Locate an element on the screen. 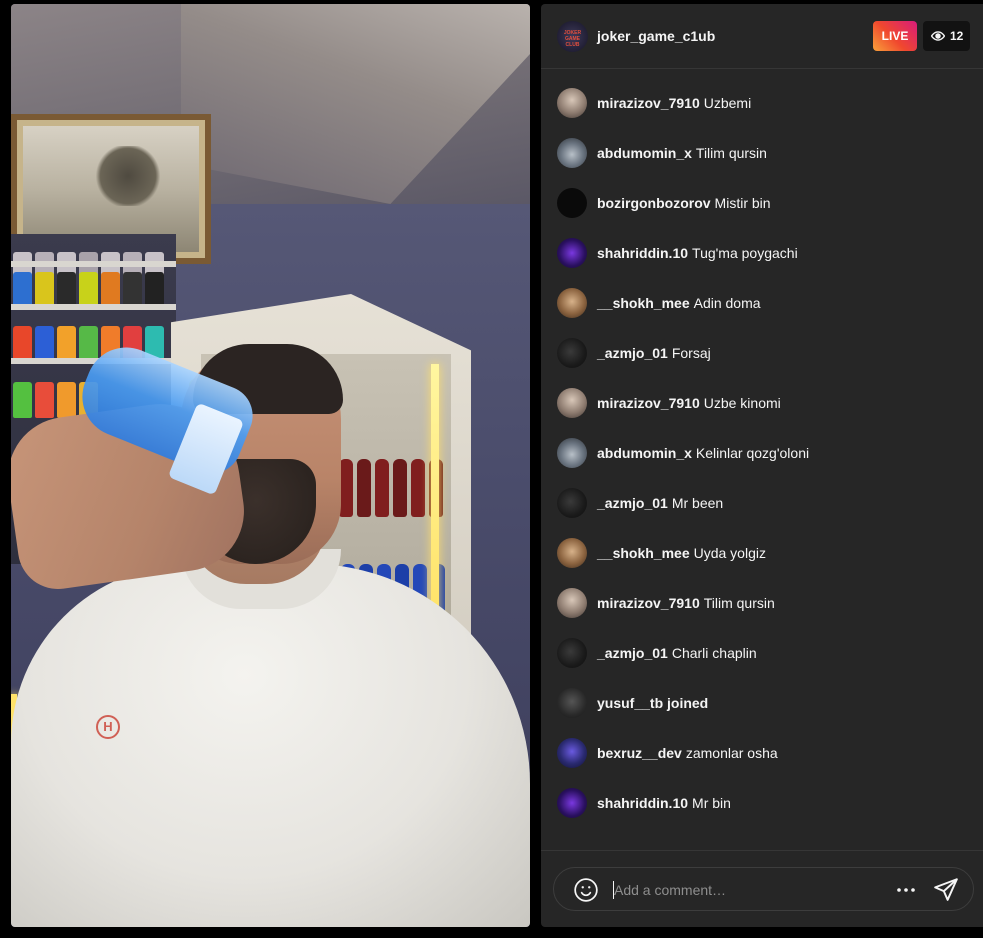  send-icon is located at coordinates (946, 889).